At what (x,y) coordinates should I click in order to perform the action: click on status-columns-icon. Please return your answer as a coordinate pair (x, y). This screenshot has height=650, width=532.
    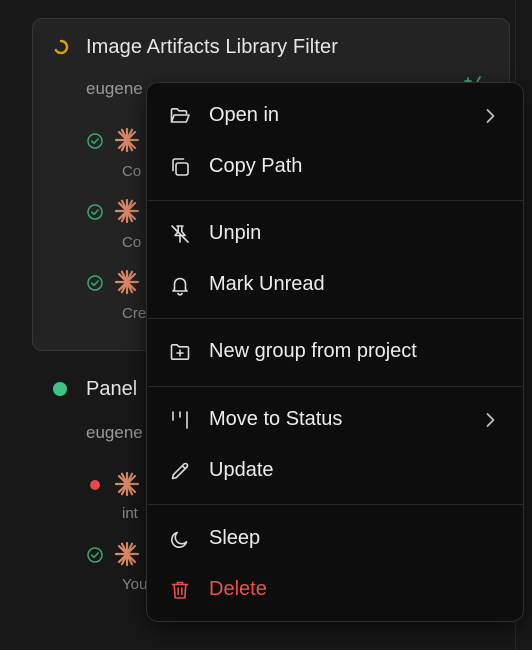
    Looking at the image, I should click on (180, 420).